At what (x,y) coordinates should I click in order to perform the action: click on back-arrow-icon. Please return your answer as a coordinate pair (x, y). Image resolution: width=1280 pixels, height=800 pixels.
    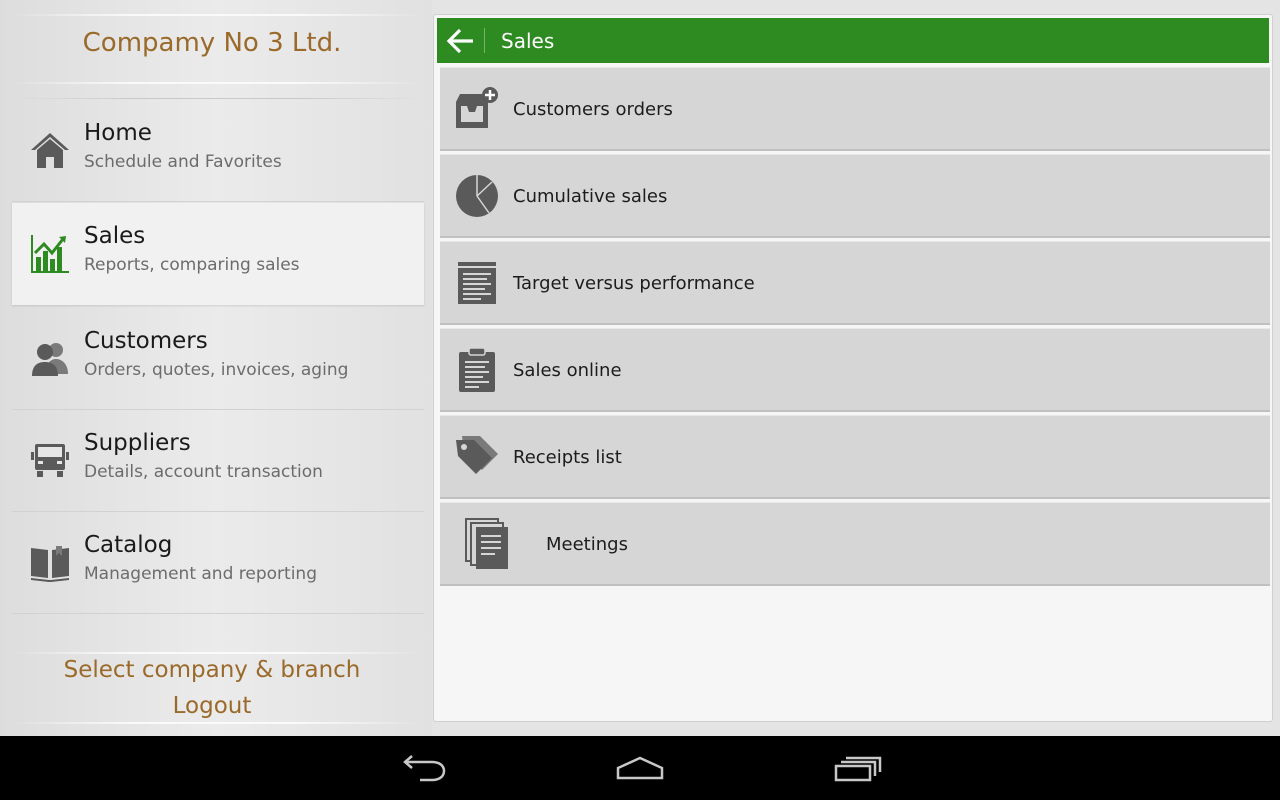
    Looking at the image, I should click on (461, 41).